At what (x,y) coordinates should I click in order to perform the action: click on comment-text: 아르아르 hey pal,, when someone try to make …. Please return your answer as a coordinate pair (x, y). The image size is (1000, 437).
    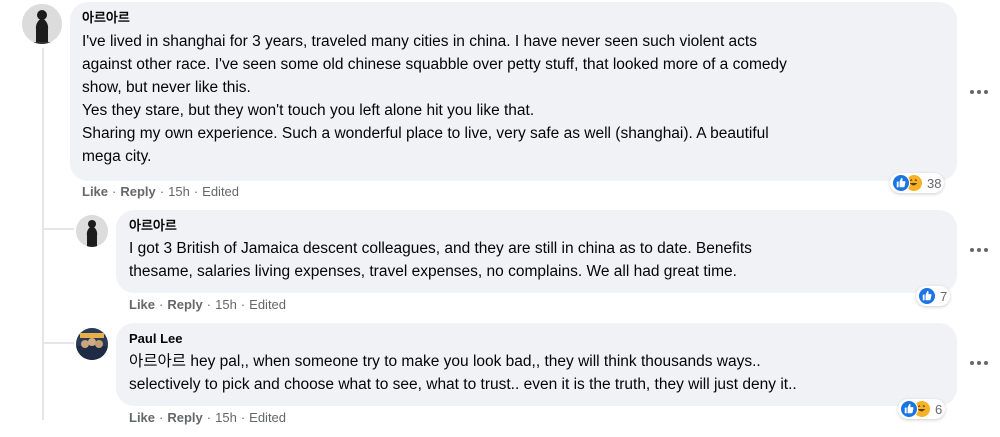
    Looking at the image, I should click on (536, 373).